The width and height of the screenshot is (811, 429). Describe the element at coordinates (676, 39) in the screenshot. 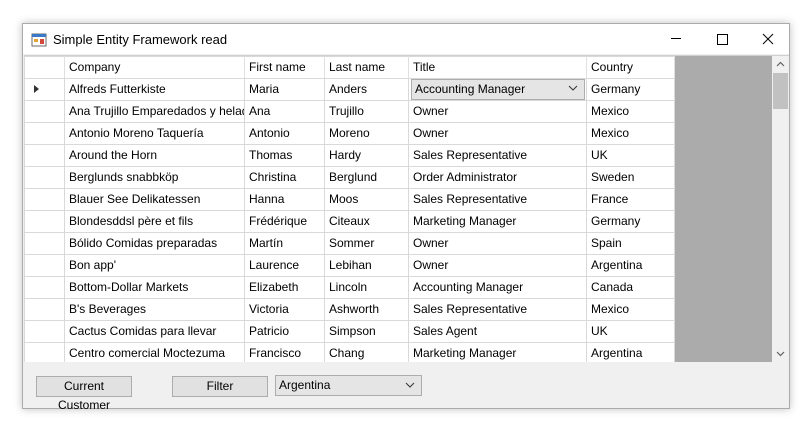

I see `minimize-button` at that location.